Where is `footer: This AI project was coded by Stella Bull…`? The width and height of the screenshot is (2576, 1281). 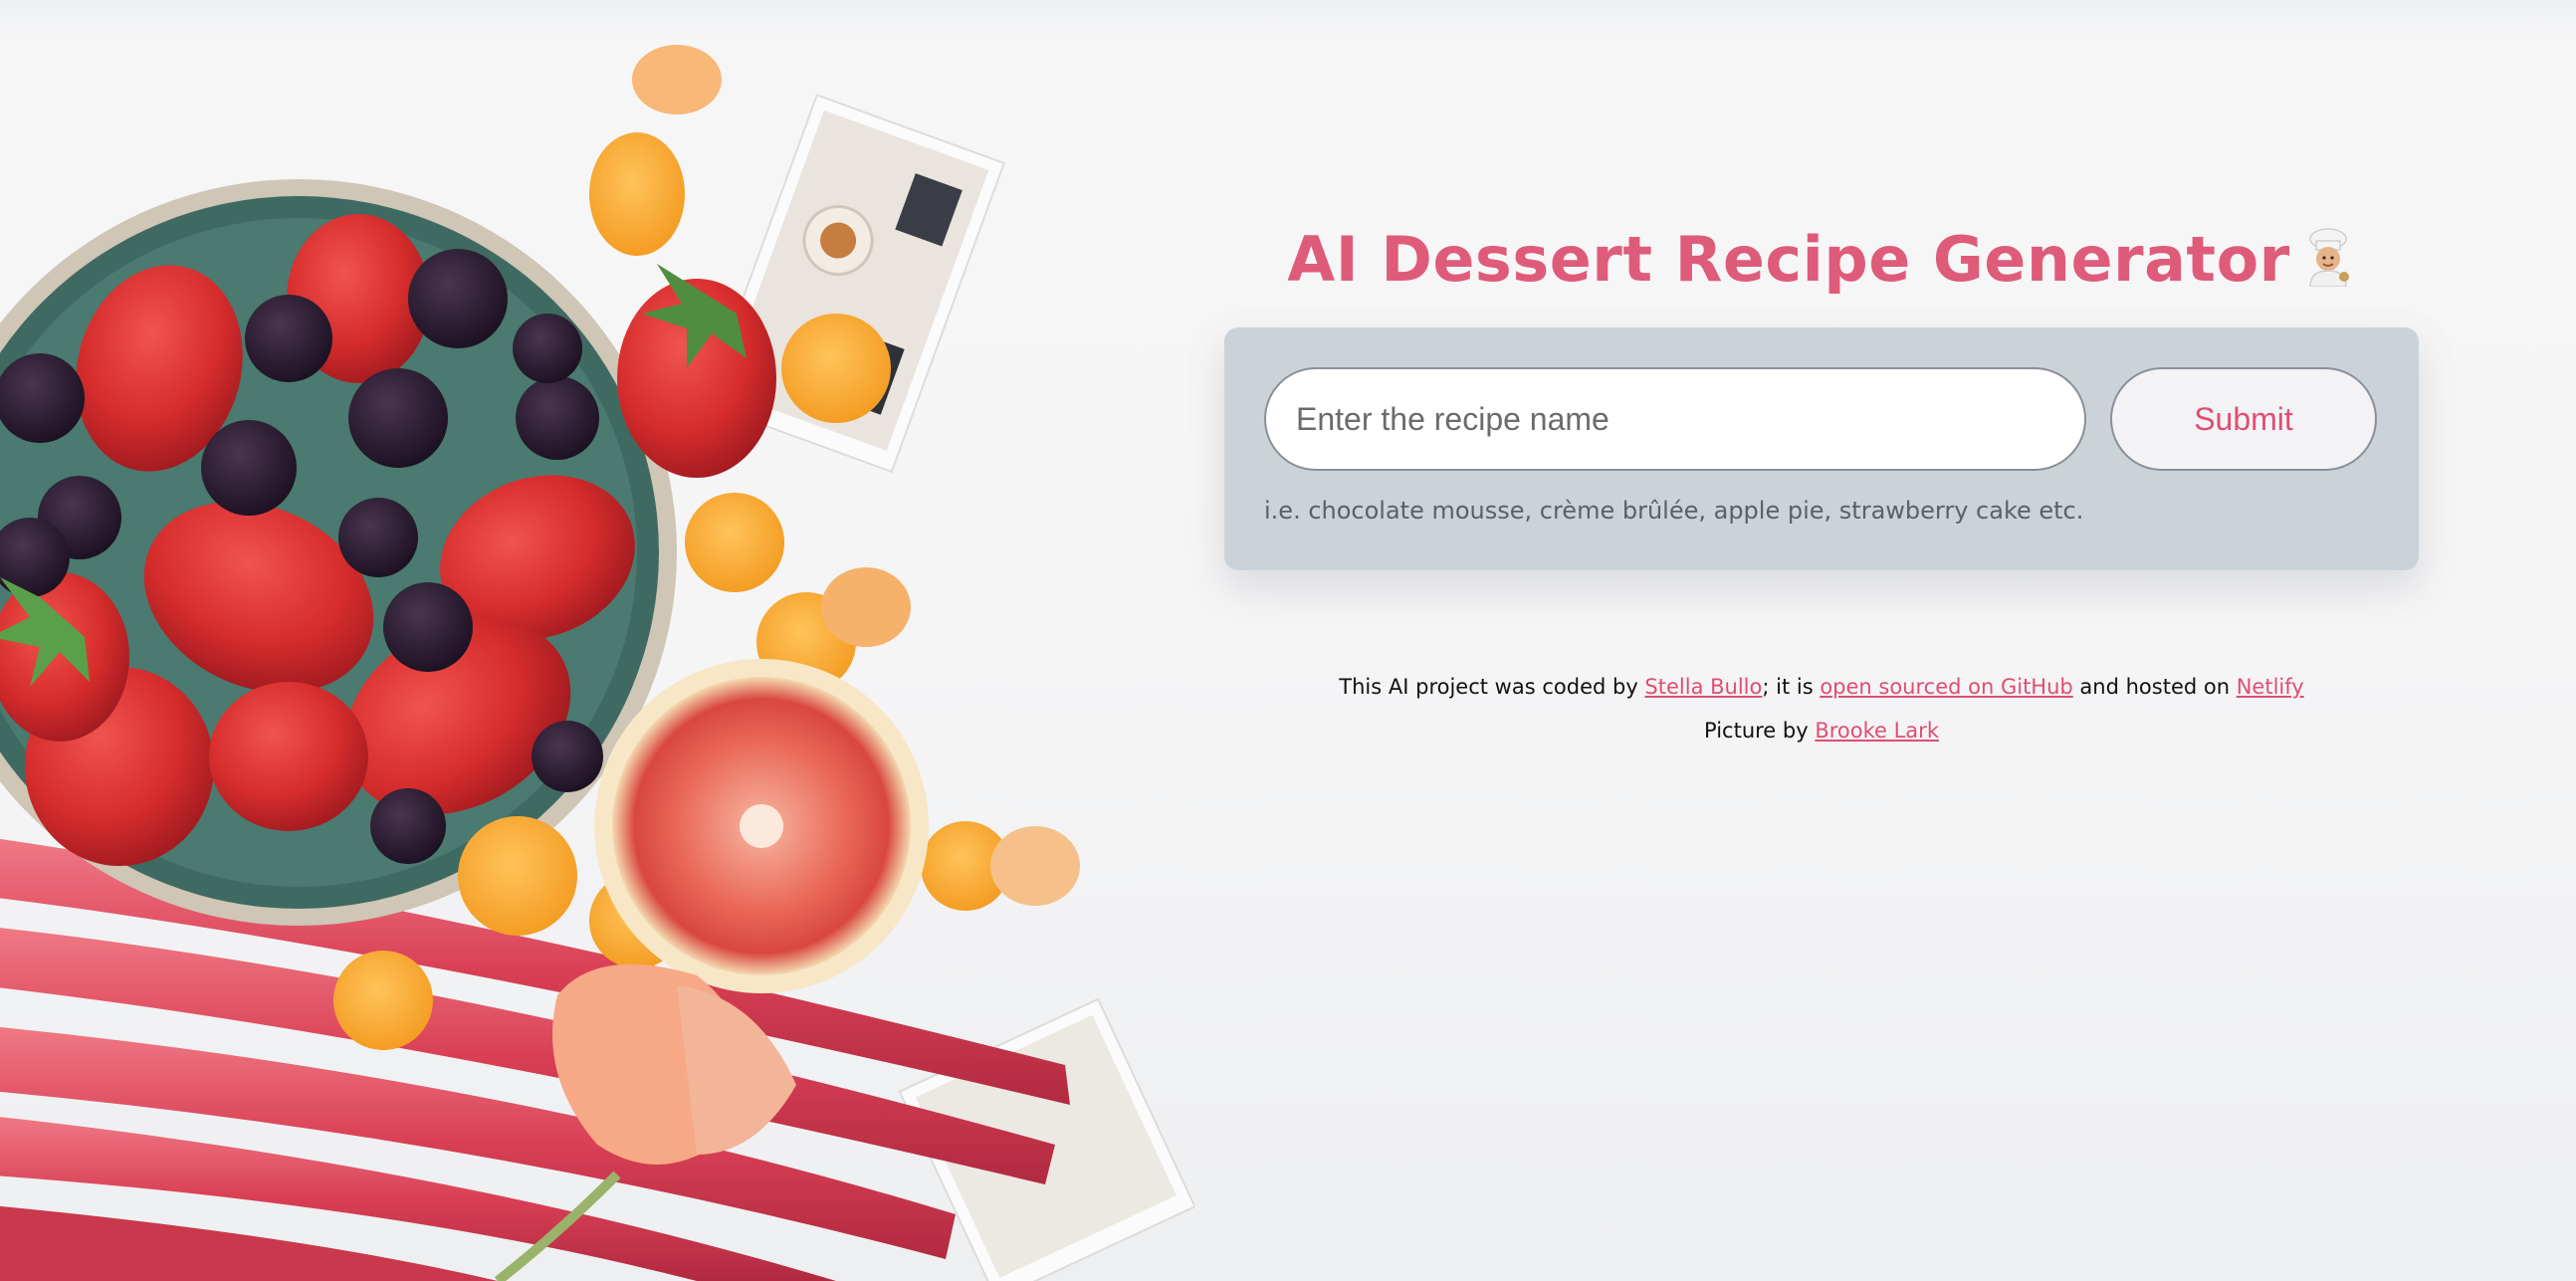
footer: This AI project was coded by Stella Bull… is located at coordinates (1821, 708).